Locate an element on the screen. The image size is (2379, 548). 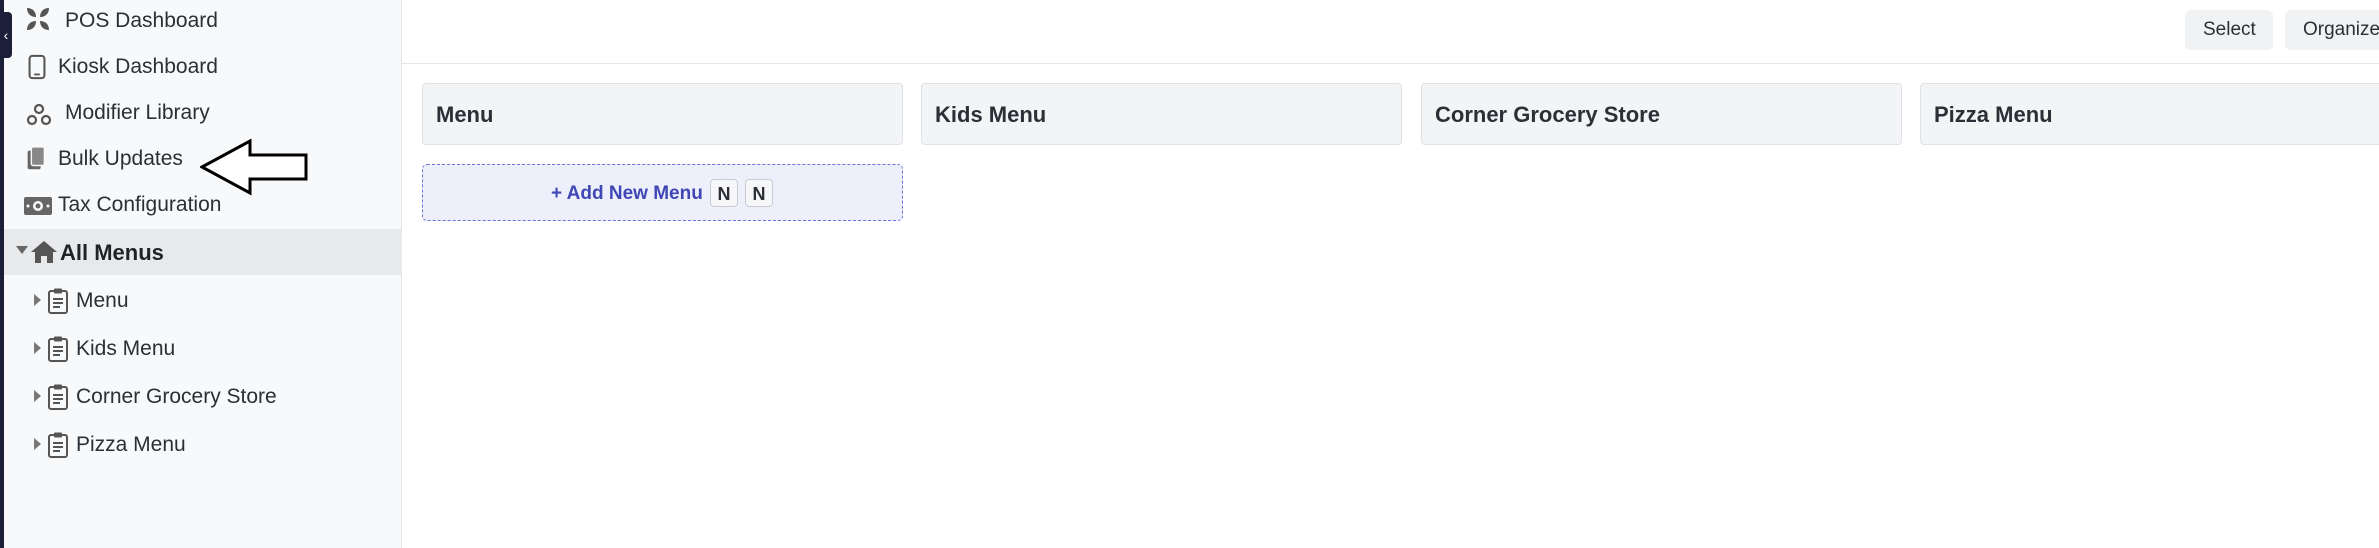
sidebar-item-pos-dashboard: POS Dashboard is located at coordinates (203, 22).